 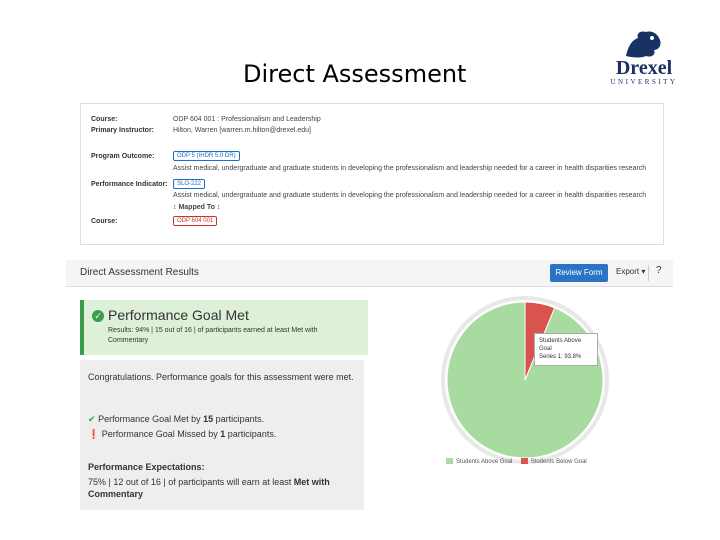 I want to click on chart-legend: Students Above Goal Students Below Goal, so click(x=516, y=461).